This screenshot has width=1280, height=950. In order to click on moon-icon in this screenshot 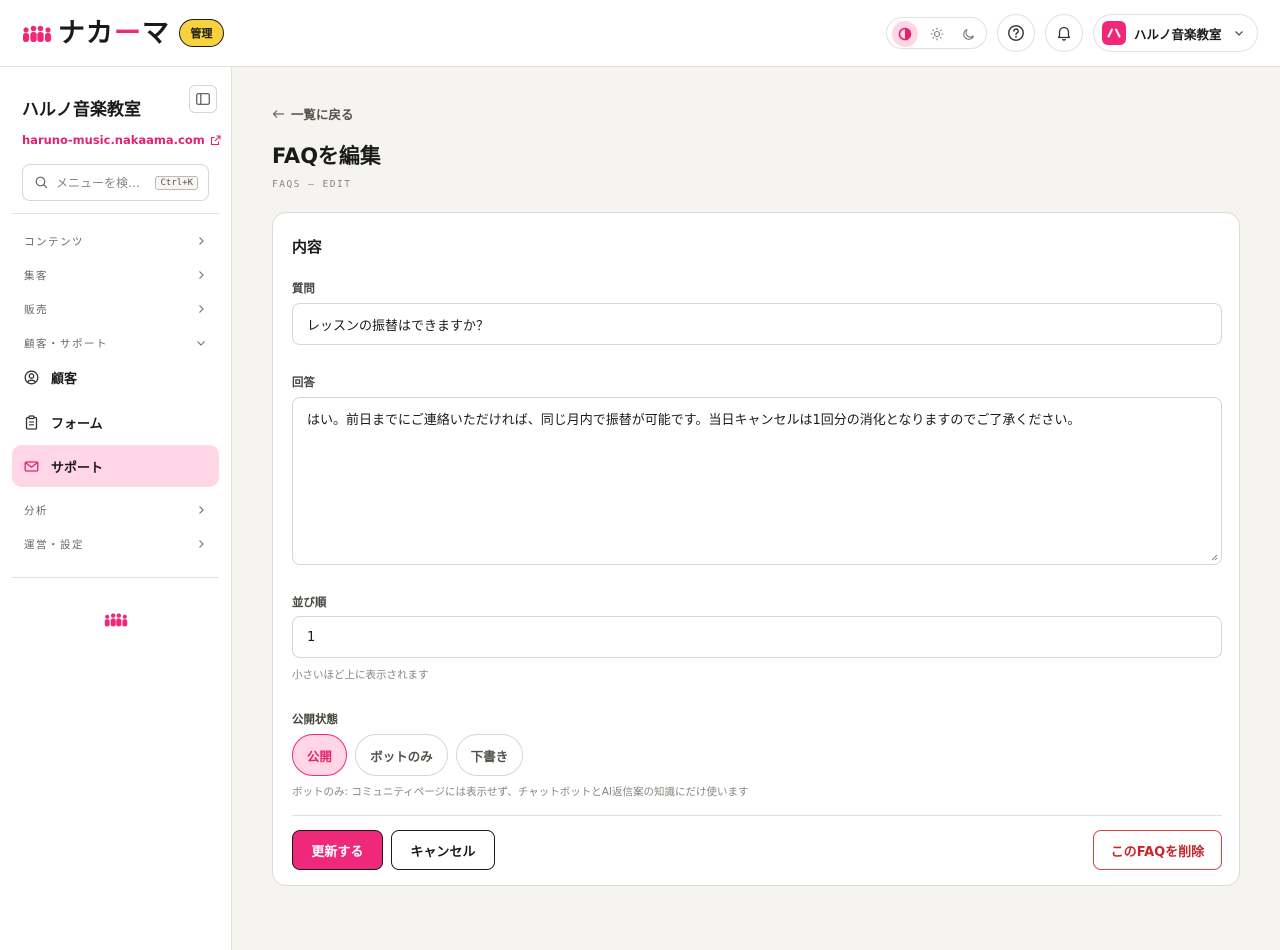, I will do `click(969, 34)`.